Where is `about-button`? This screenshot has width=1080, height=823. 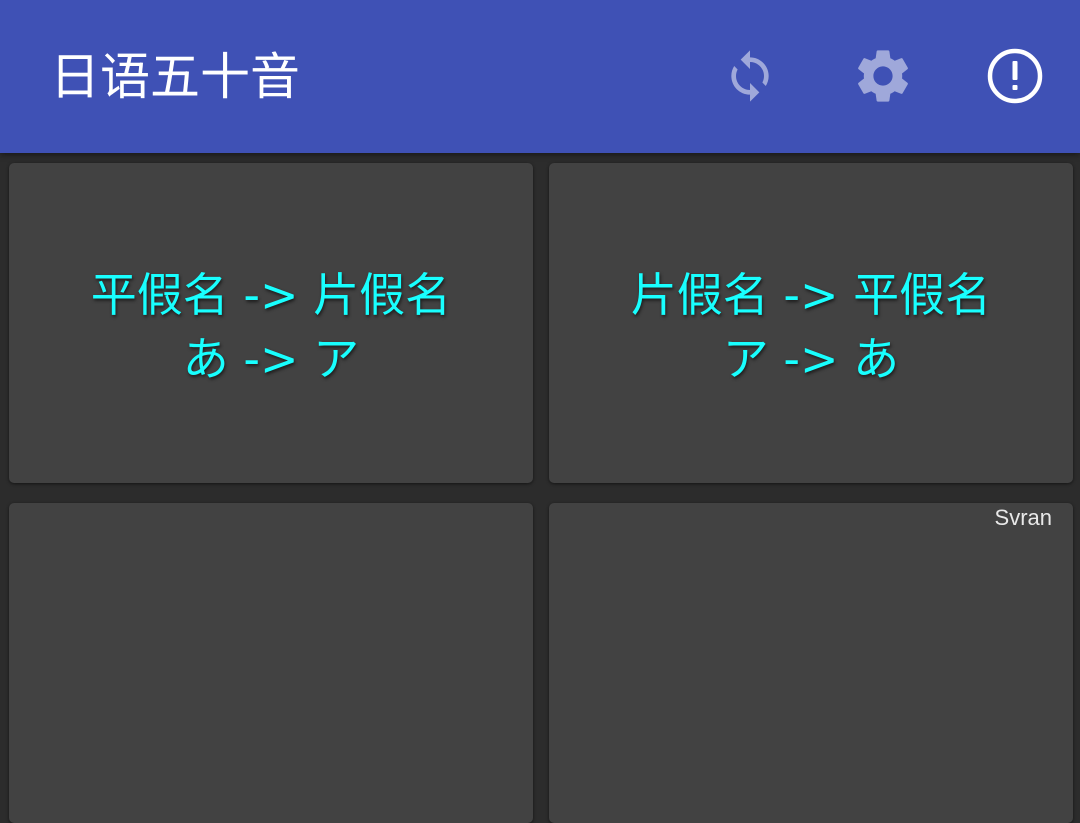
about-button is located at coordinates (1015, 76).